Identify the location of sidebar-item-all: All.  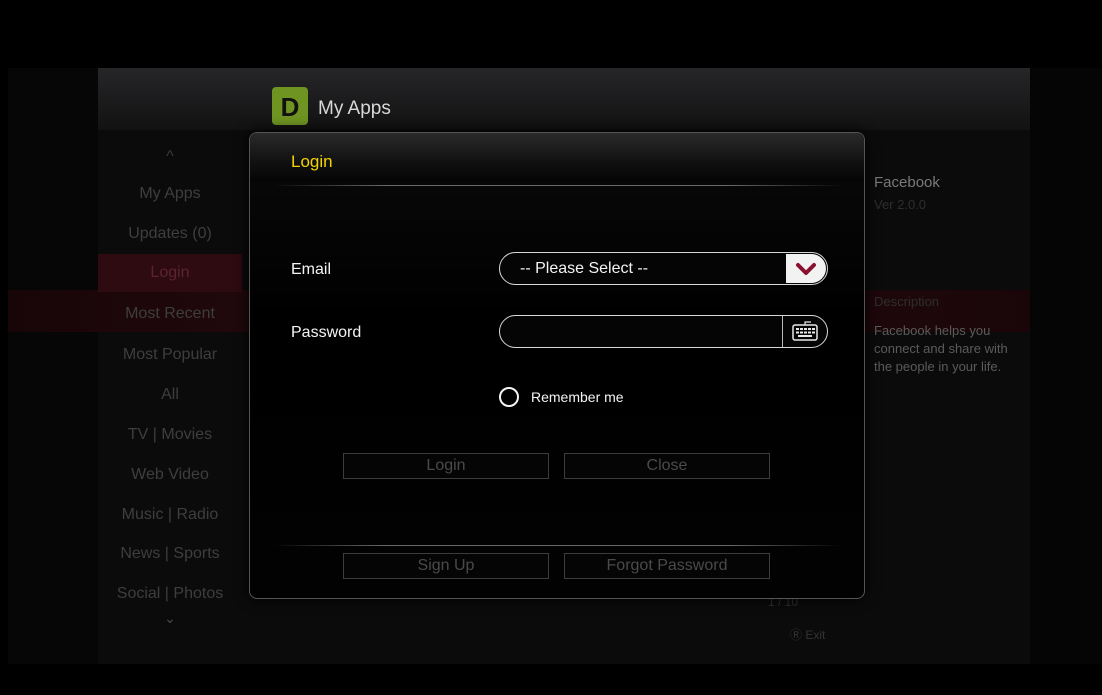
(170, 395).